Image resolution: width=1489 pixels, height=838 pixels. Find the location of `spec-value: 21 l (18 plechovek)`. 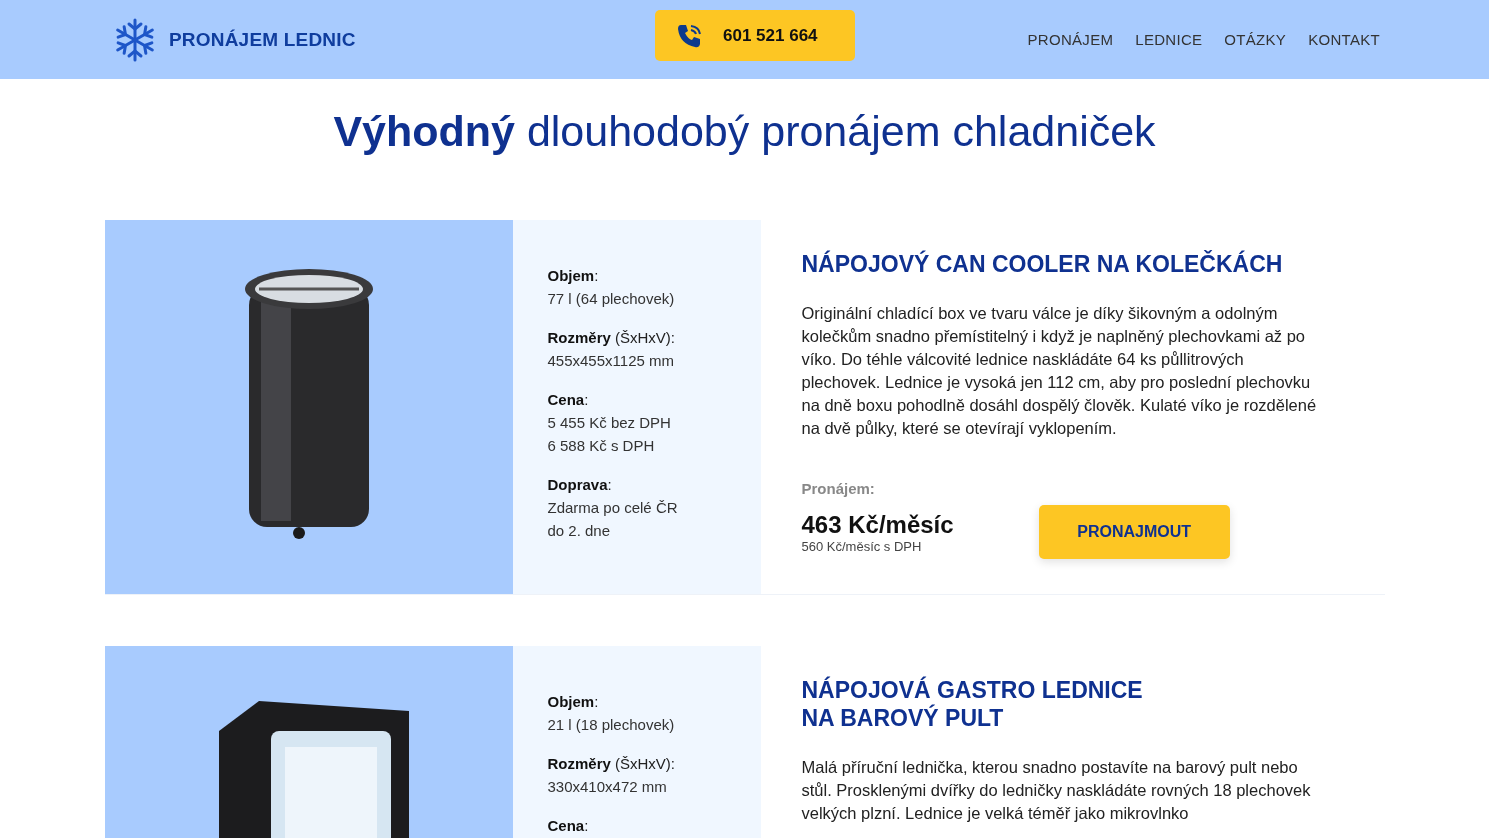

spec-value: 21 l (18 plechovek) is located at coordinates (611, 725).